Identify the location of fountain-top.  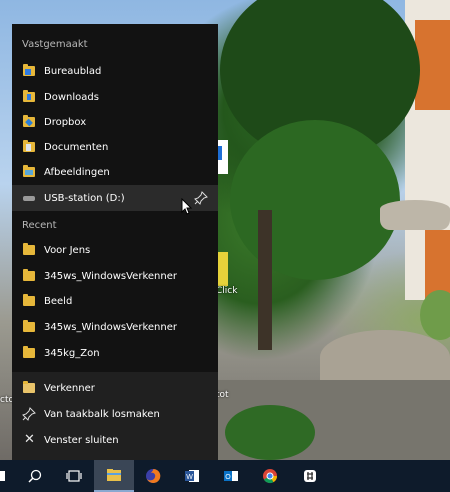
(415, 215).